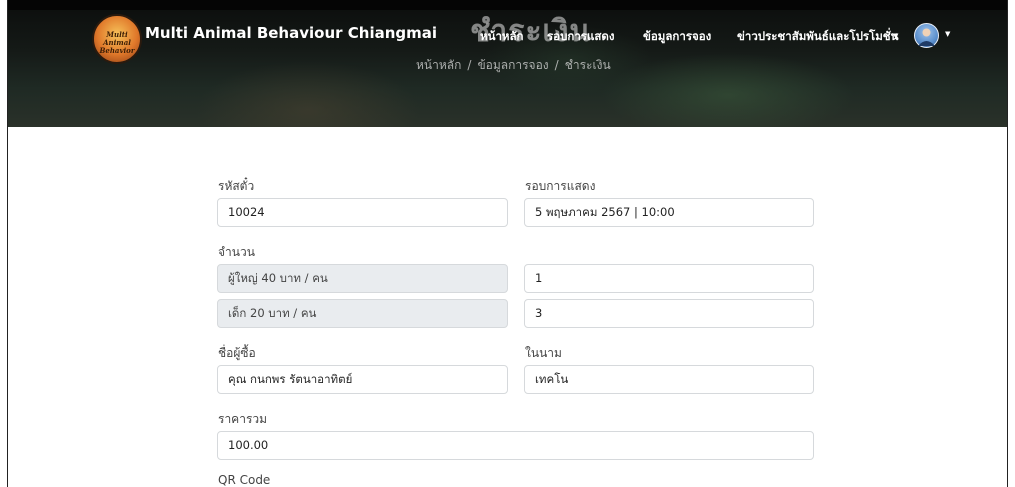  Describe the element at coordinates (236, 252) in the screenshot. I see `quantity-label: จำนวน` at that location.